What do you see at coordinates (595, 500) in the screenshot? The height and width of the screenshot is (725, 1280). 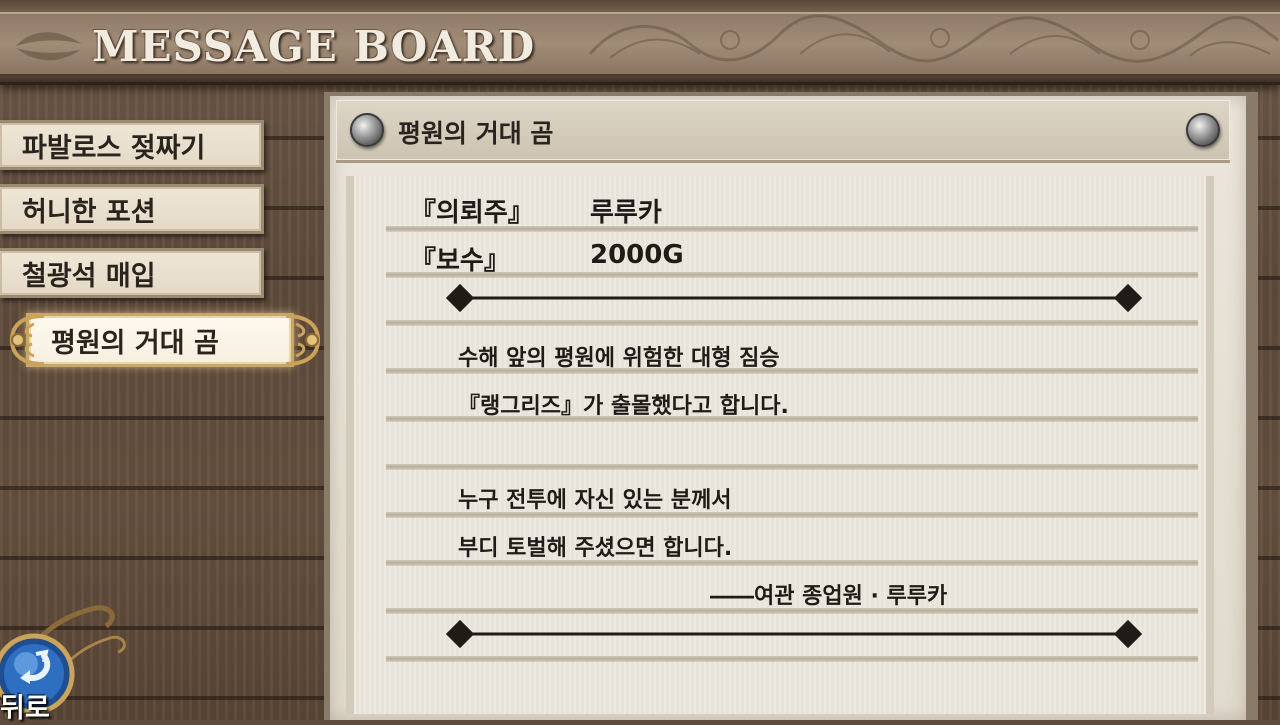 I see `body-line-4: 누구 전투에 자신 있는 분께서` at bounding box center [595, 500].